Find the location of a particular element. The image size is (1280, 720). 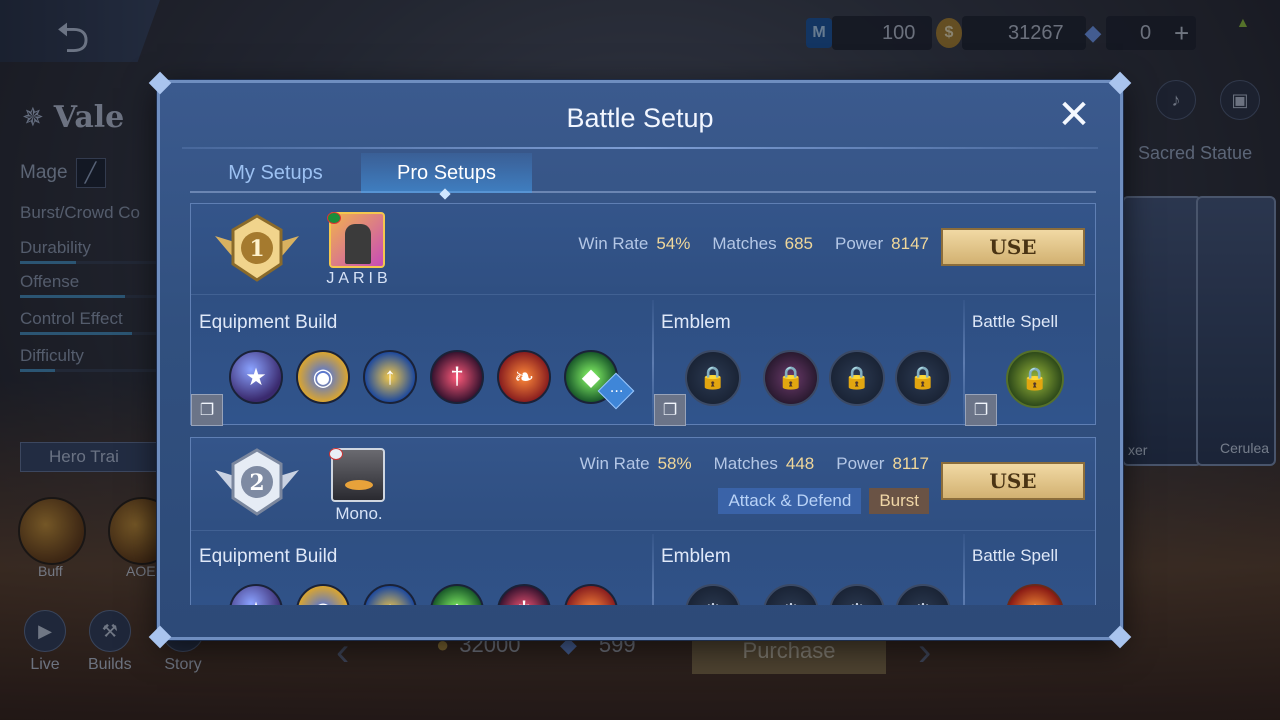

power-value: 8117 is located at coordinates (910, 463).